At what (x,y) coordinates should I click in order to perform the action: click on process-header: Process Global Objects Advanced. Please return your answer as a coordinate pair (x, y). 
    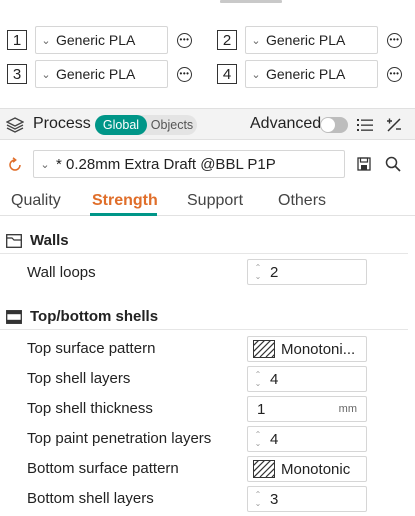
    Looking at the image, I should click on (207, 124).